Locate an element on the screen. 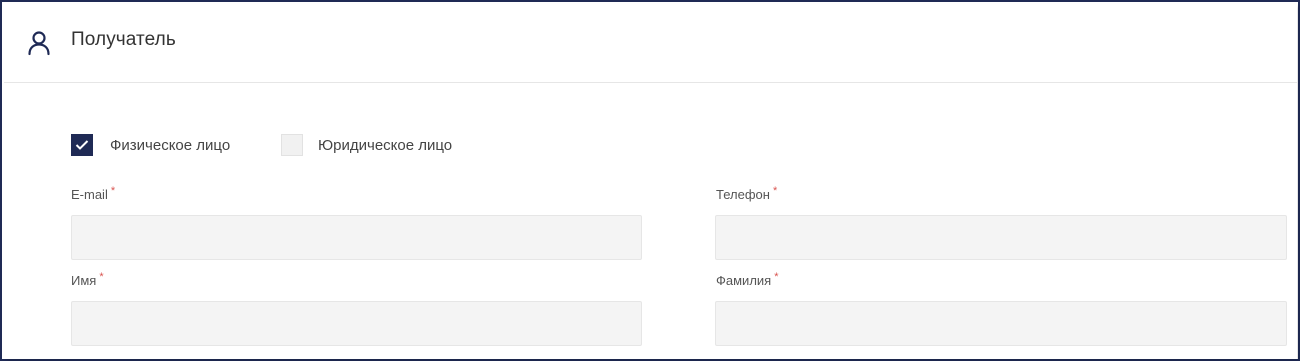  individual-checkbox is located at coordinates (82, 145).